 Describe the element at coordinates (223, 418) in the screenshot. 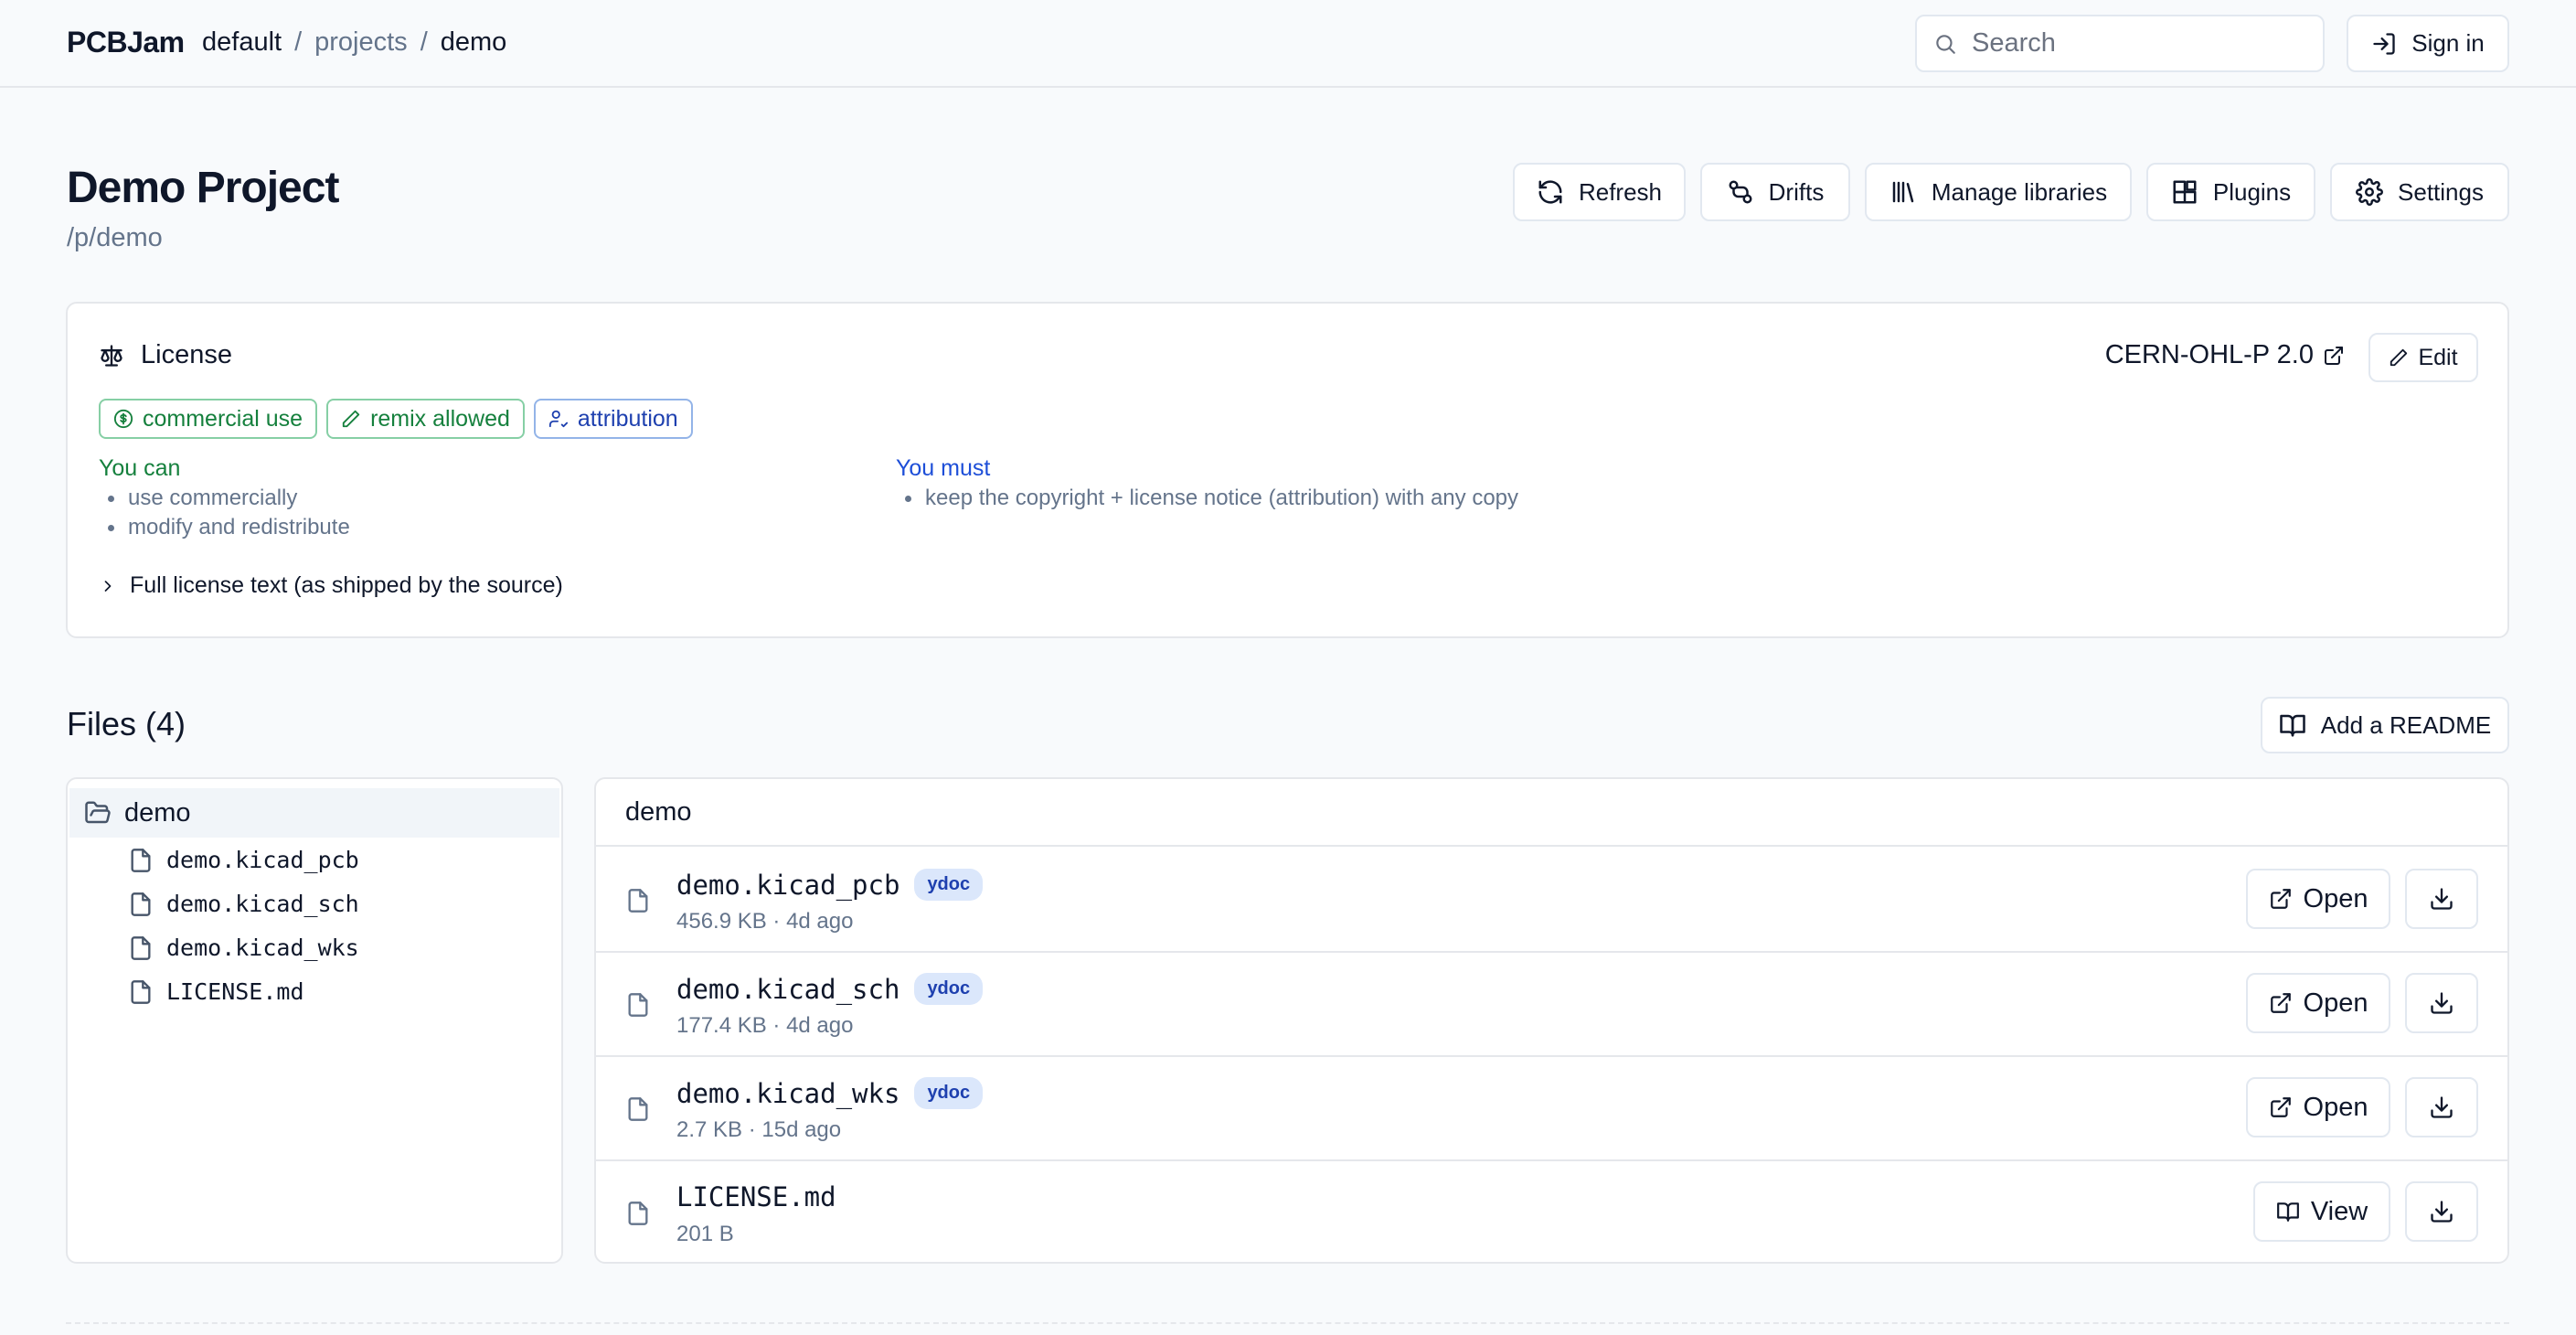

I see `badge-label: commercial use` at that location.